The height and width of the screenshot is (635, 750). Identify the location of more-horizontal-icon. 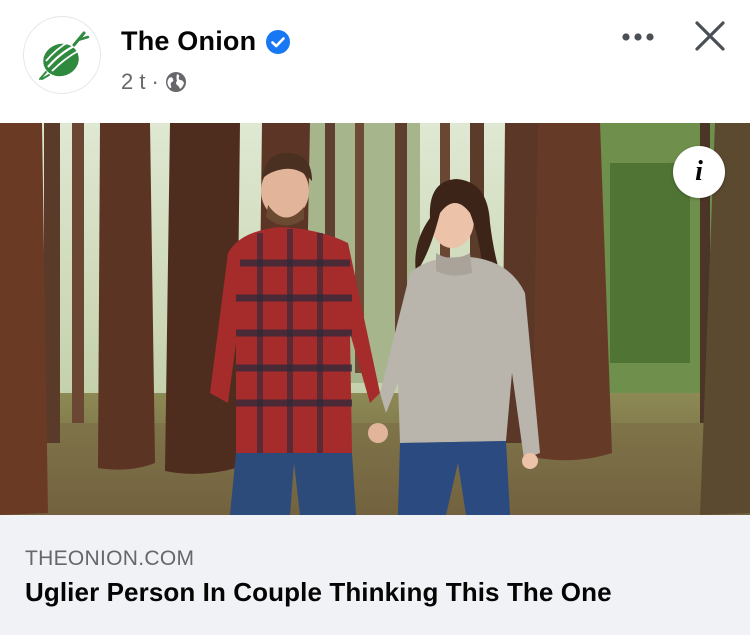
(638, 37).